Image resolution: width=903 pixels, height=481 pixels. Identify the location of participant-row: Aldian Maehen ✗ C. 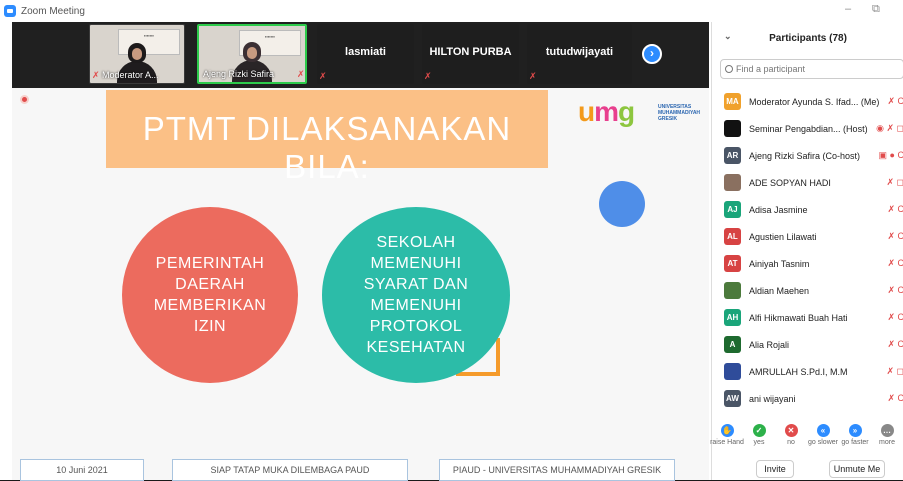
(807, 290).